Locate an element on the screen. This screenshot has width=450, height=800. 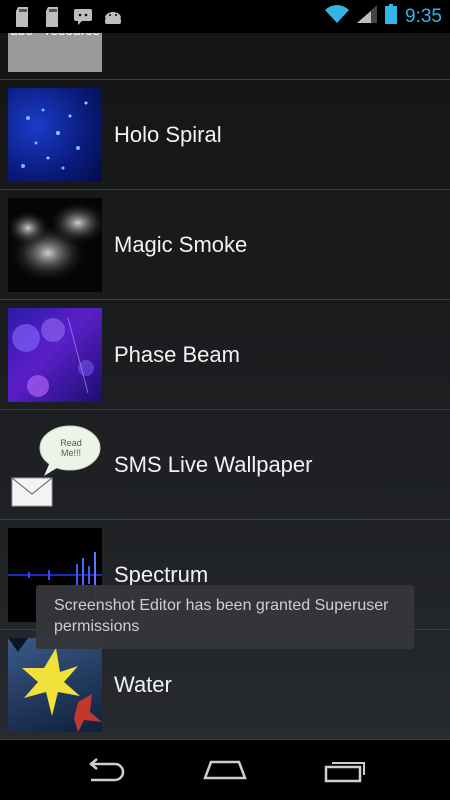
signal-icon is located at coordinates (367, 16).